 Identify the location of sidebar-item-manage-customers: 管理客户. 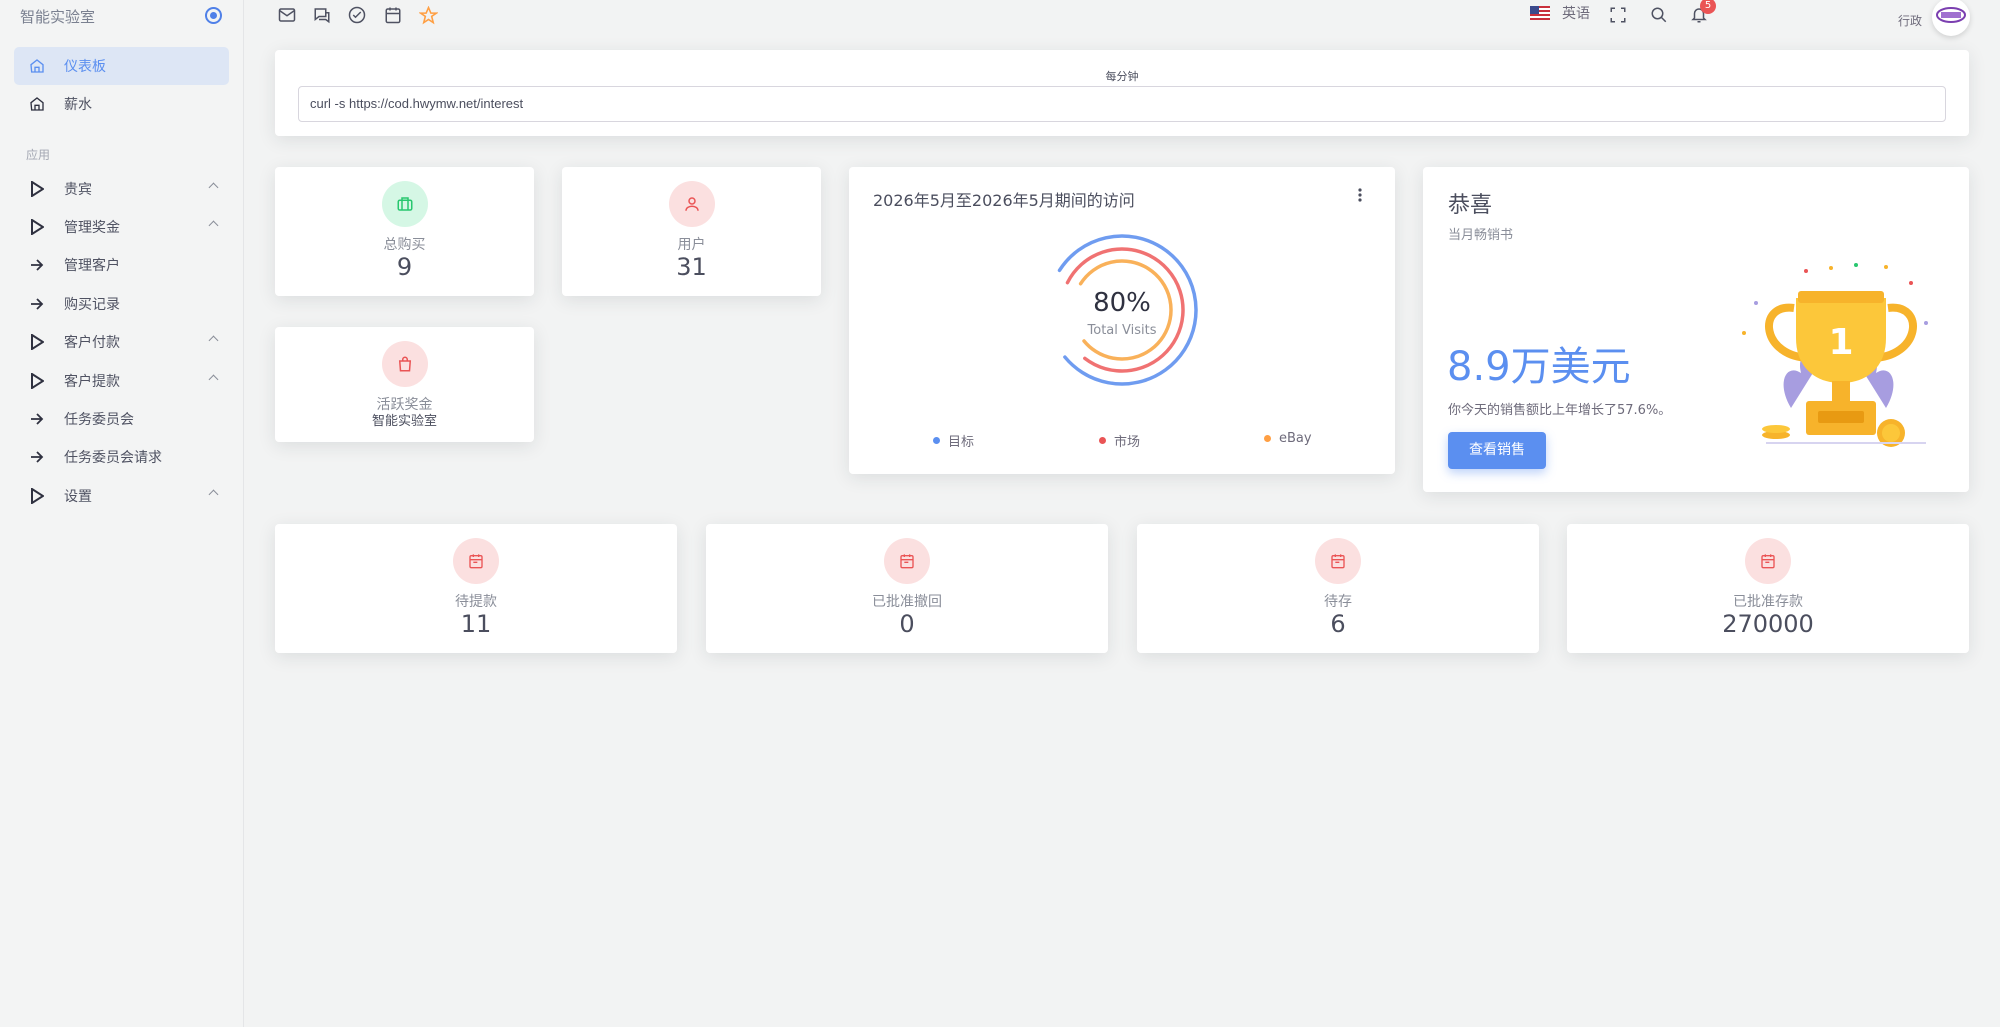
(121, 265).